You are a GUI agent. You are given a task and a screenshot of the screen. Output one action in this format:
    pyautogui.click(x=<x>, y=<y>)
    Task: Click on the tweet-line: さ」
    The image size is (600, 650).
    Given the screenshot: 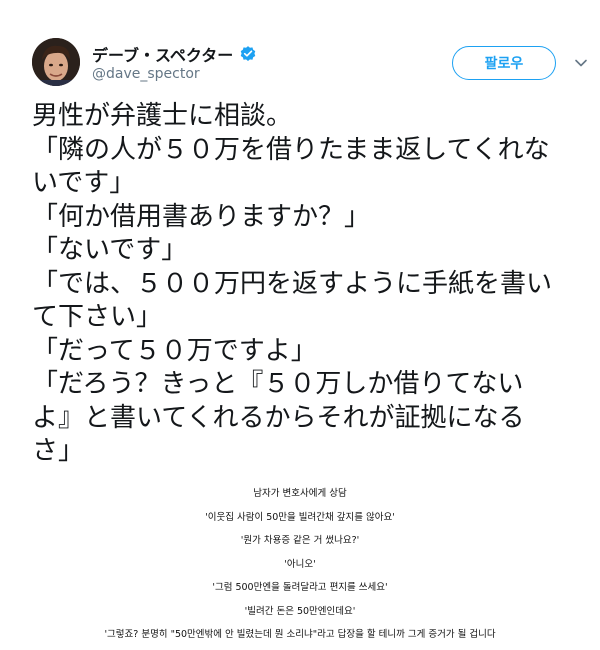 What is the action you would take?
    pyautogui.click(x=58, y=451)
    